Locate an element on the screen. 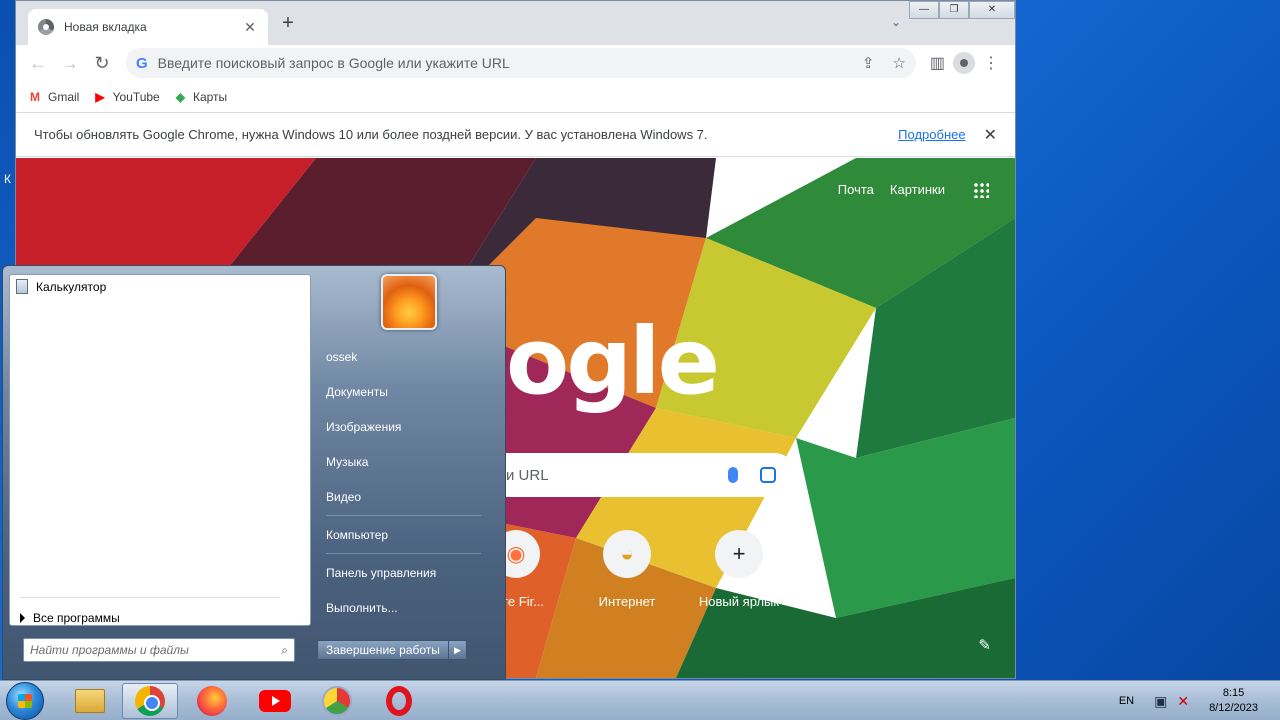  opera-icon is located at coordinates (399, 701).